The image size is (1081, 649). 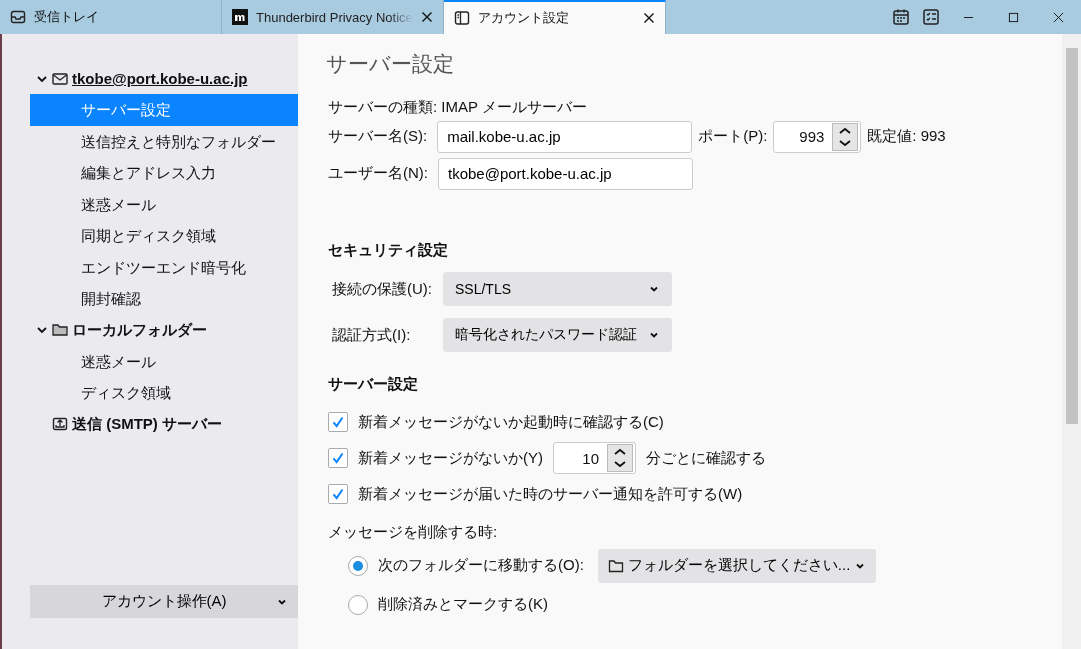 What do you see at coordinates (382, 289) in the screenshot?
I see `field-label: 接続の保護(U):` at bounding box center [382, 289].